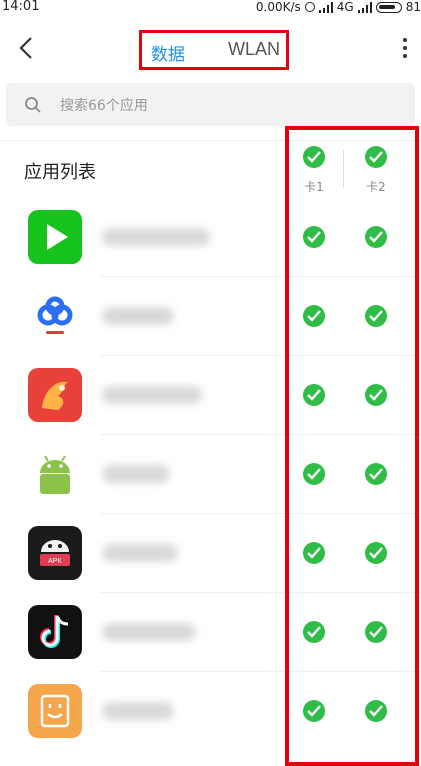 The height and width of the screenshot is (766, 421). What do you see at coordinates (388, 7) in the screenshot?
I see `battery-icon` at bounding box center [388, 7].